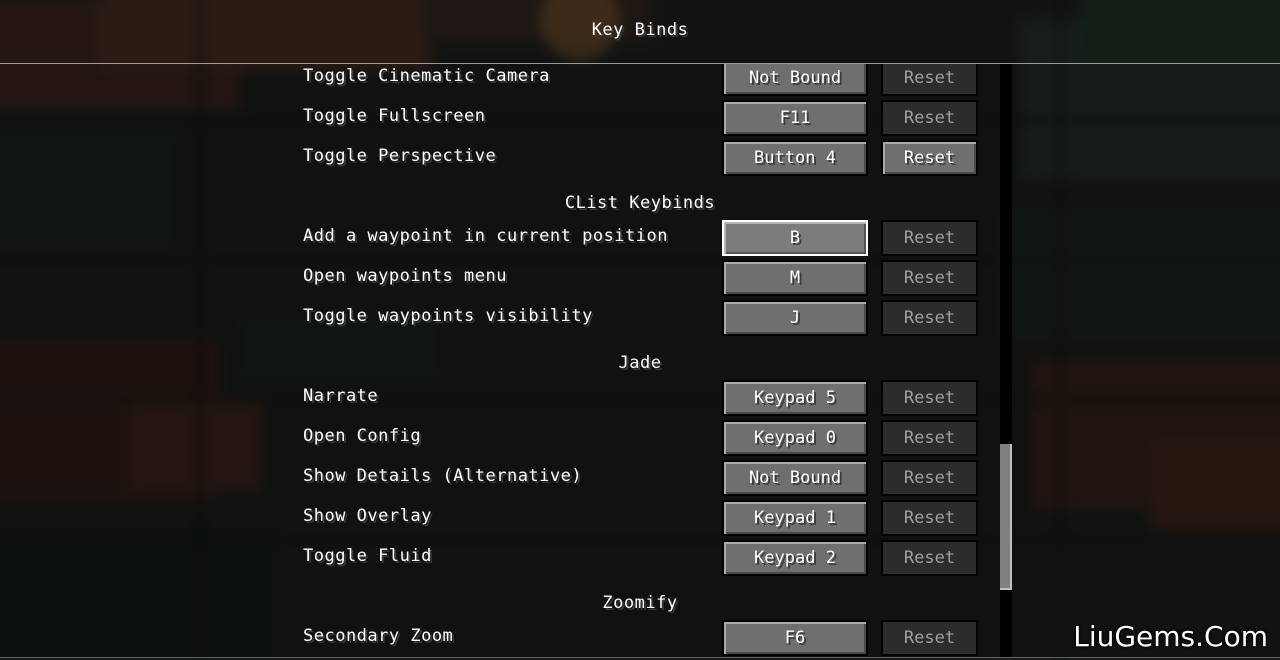 The width and height of the screenshot is (1280, 660). I want to click on keybind-action-label: Open Config, so click(362, 436).